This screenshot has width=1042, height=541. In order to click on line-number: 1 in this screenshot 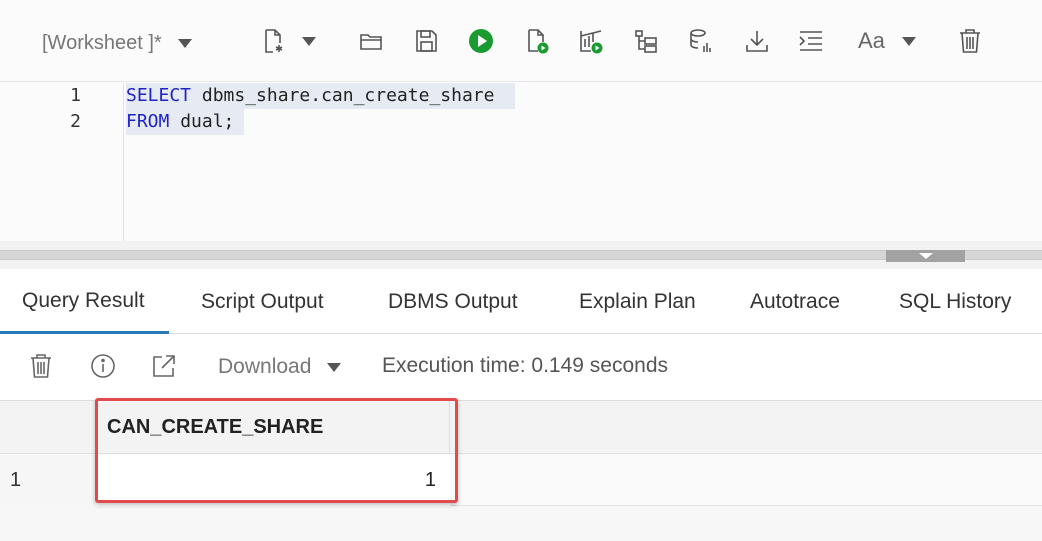, I will do `click(75, 95)`.